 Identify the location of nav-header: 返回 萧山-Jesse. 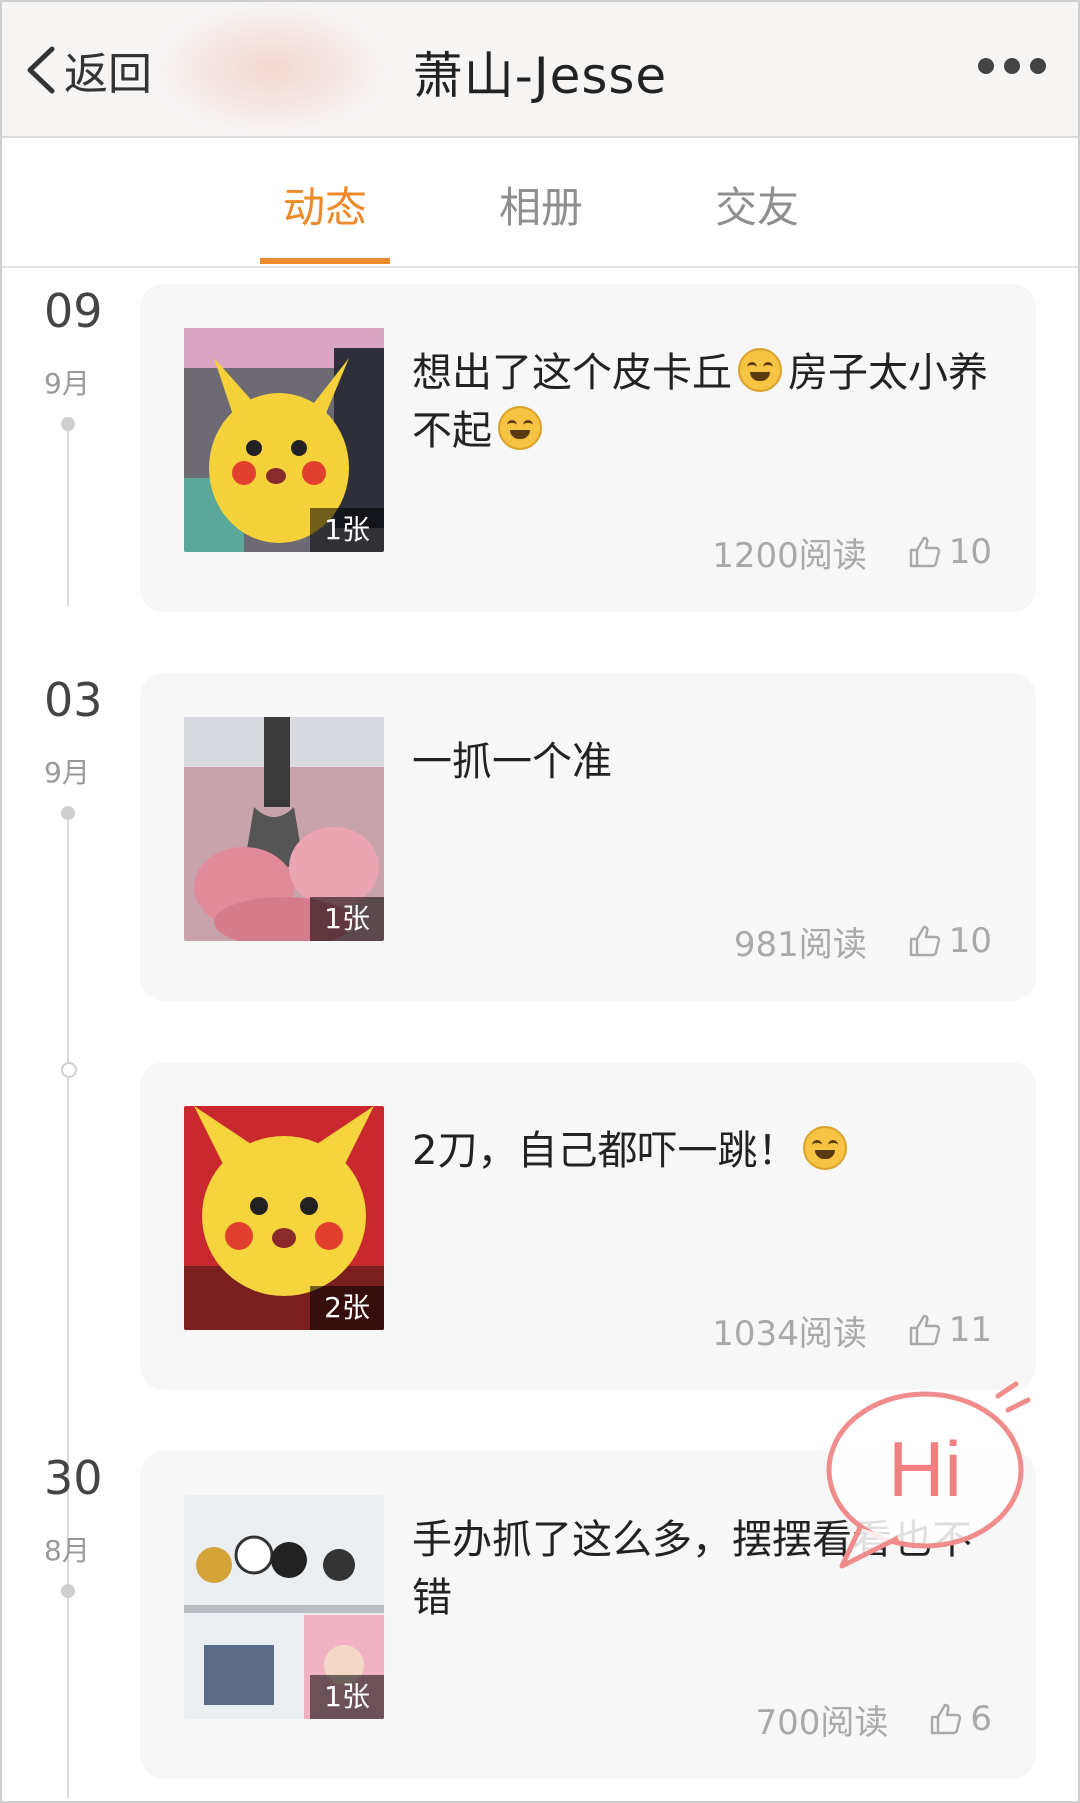
(540, 70).